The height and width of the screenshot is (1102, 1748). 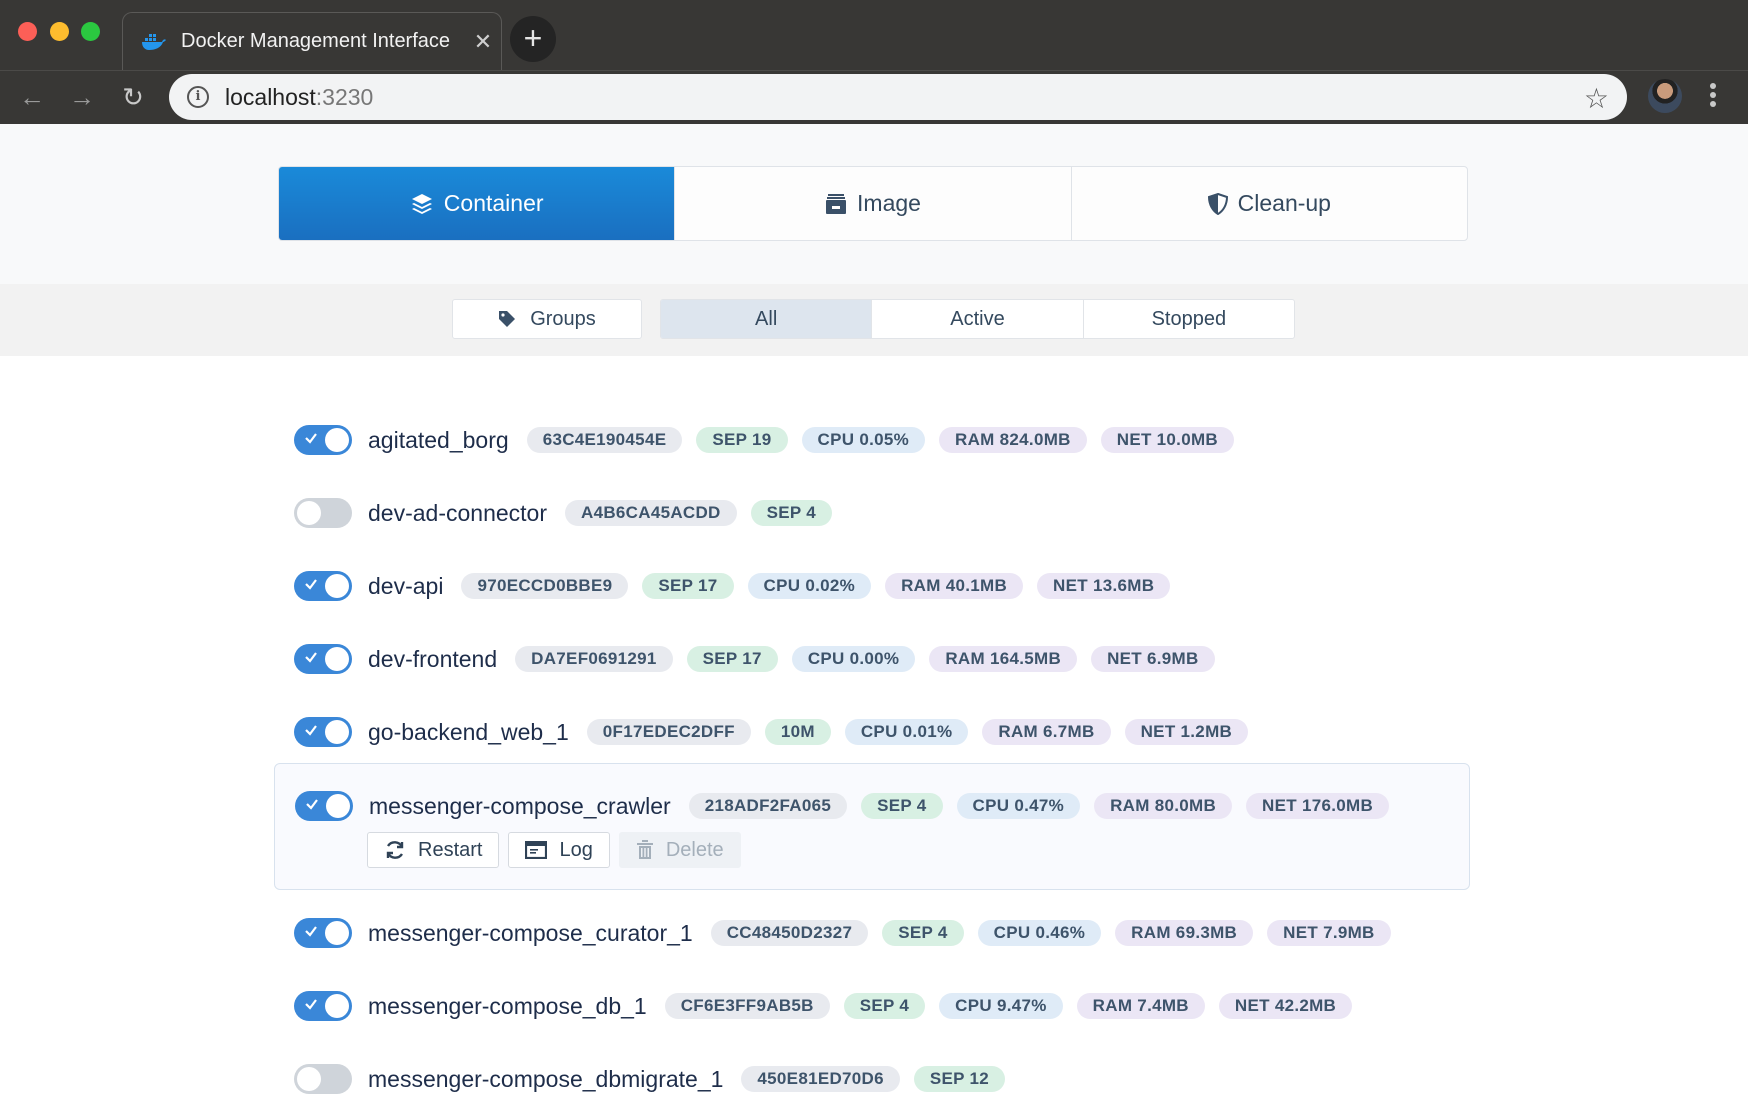 I want to click on created-date-badge: SEP 12, so click(x=959, y=1079).